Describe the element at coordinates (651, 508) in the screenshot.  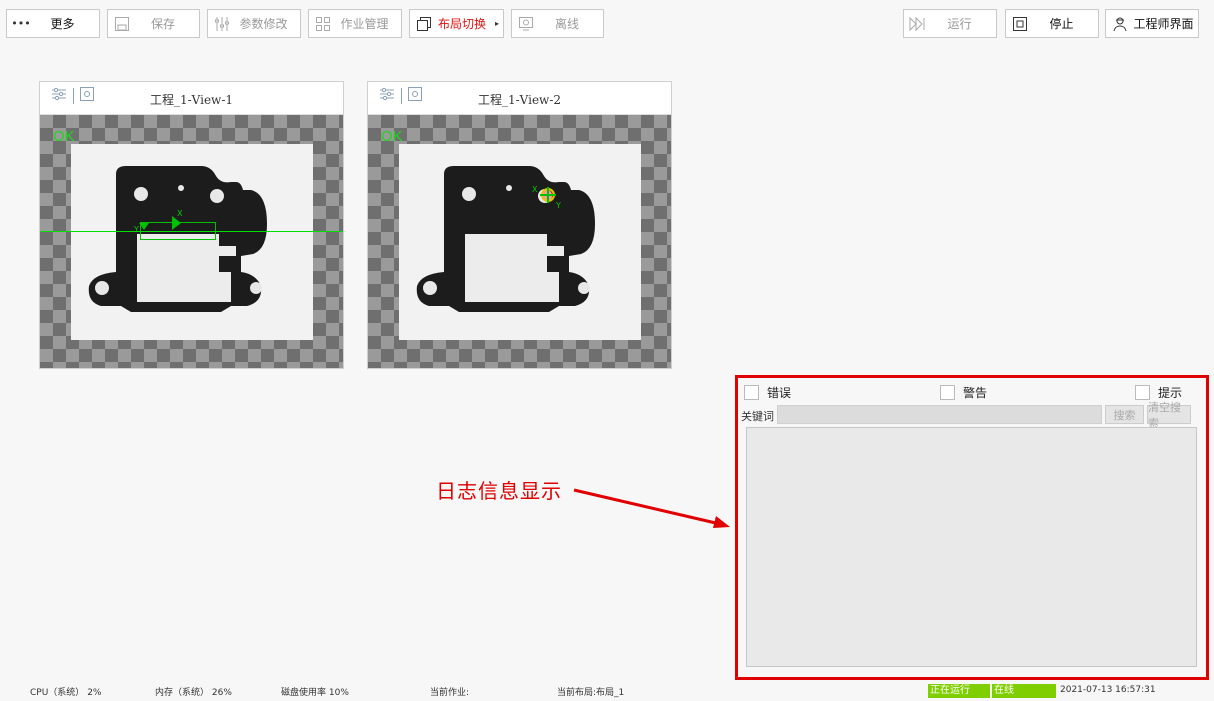
I see `annotation-arrow` at that location.